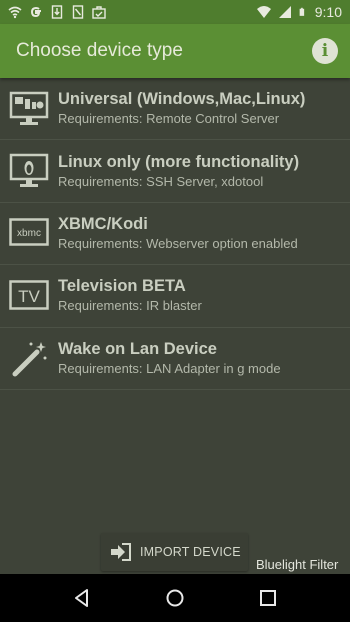 This screenshot has height=622, width=350. I want to click on device-option-title: Television BETA, so click(122, 286).